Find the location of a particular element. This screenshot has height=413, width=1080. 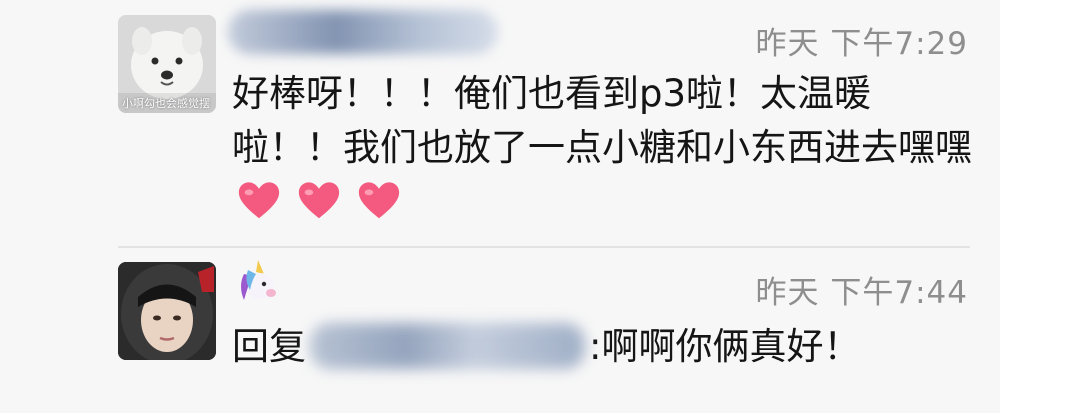

heart-emoji-group is located at coordinates (320, 204).